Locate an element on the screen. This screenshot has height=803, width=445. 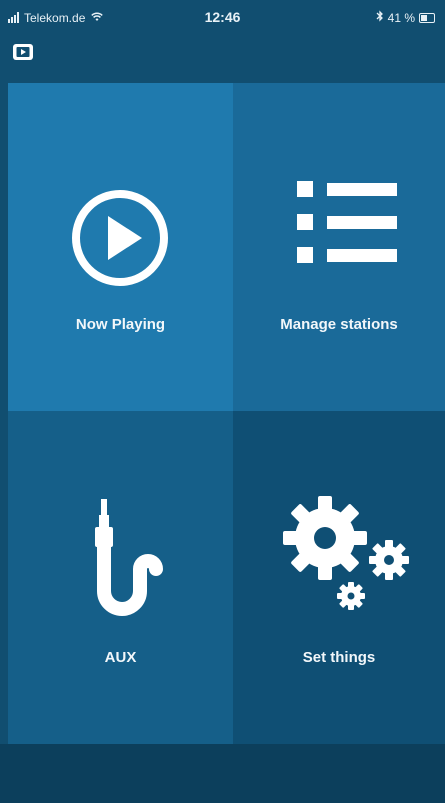
tile-label-manage-stations: Manage stations is located at coordinates (339, 324).